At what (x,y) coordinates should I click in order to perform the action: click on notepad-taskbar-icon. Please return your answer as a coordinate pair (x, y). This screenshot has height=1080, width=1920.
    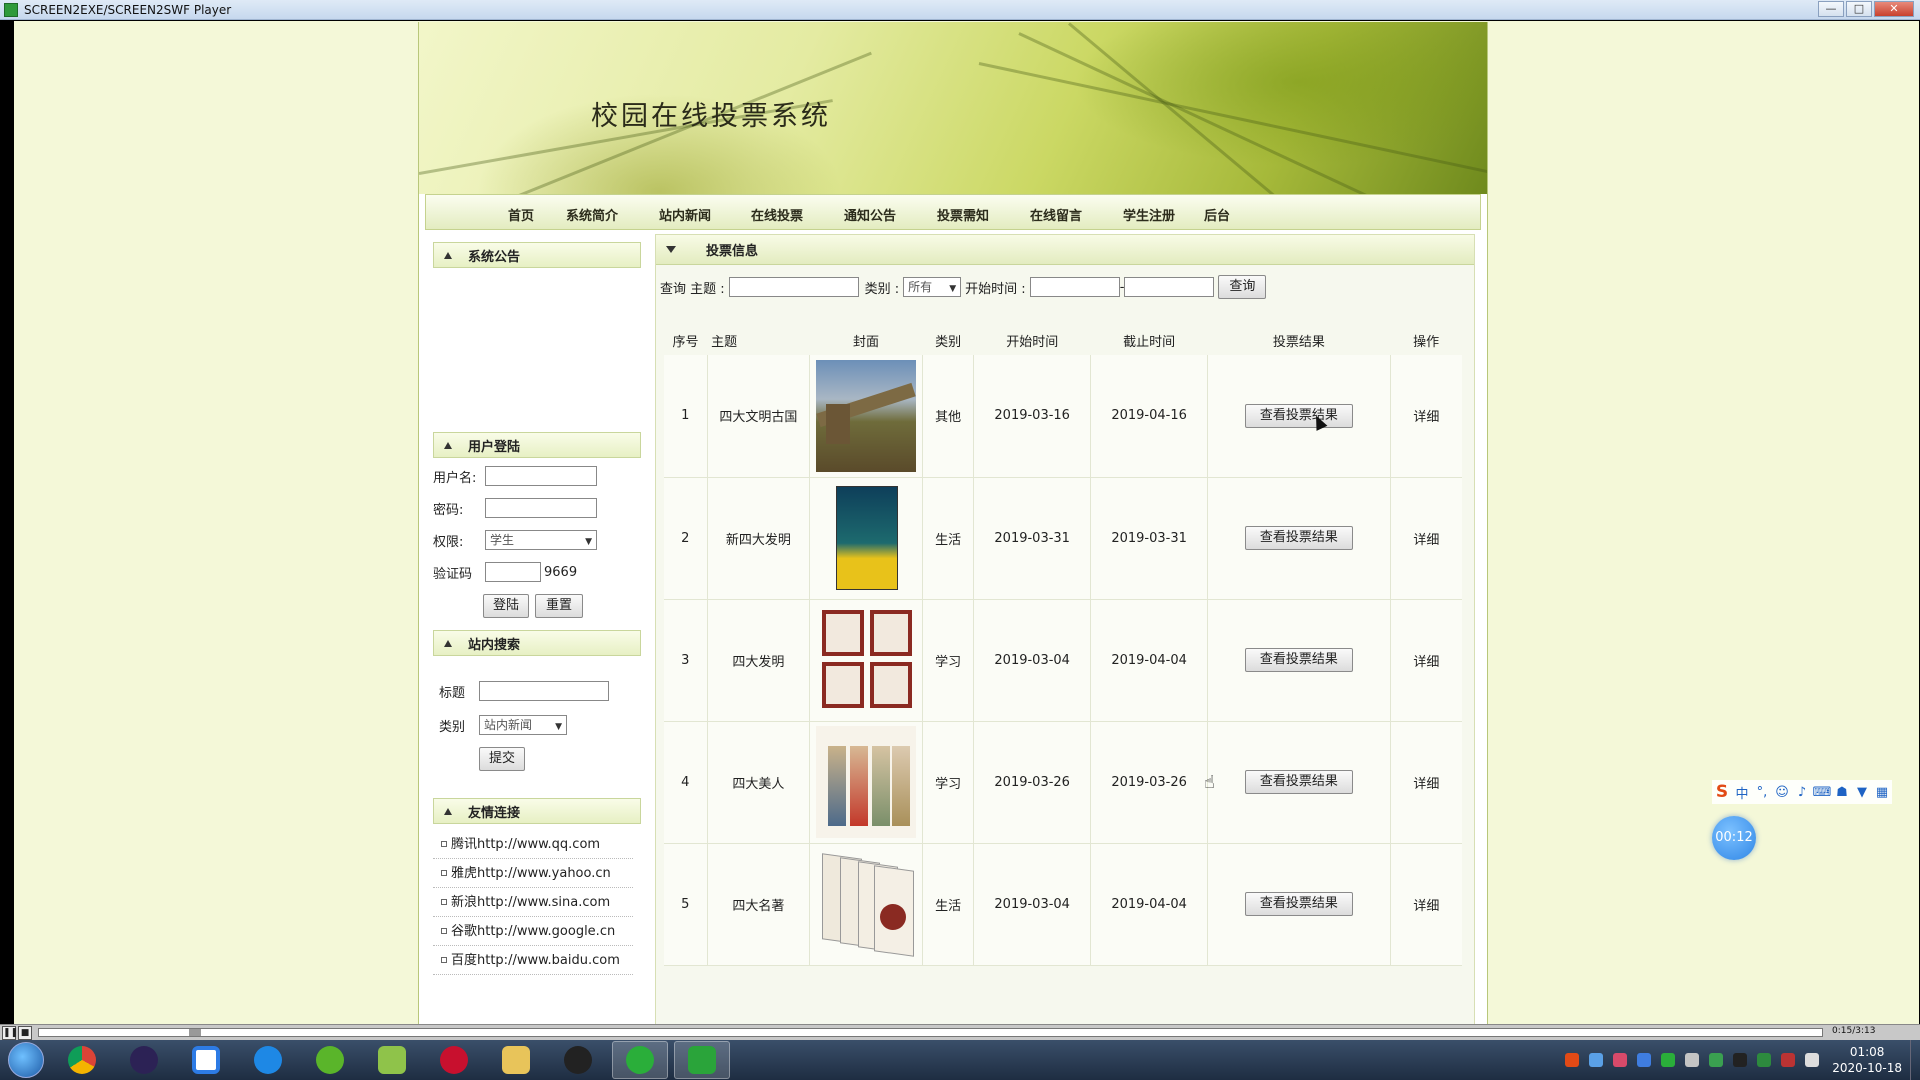
    Looking at the image, I should click on (392, 1060).